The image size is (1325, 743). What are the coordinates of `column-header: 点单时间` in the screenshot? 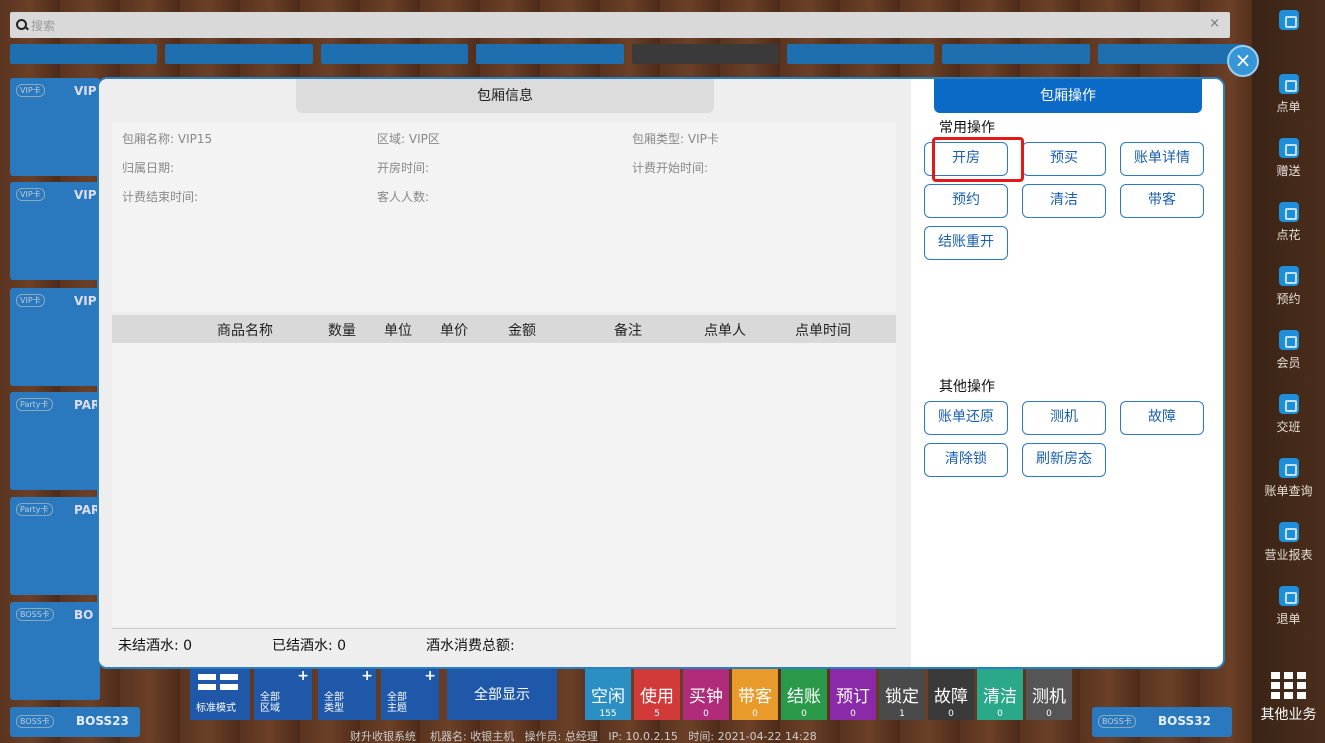 It's located at (823, 331).